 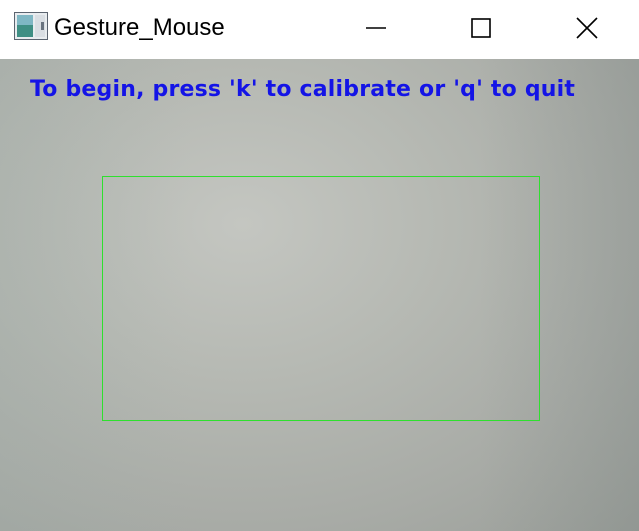 What do you see at coordinates (31, 26) in the screenshot?
I see `app-icon` at bounding box center [31, 26].